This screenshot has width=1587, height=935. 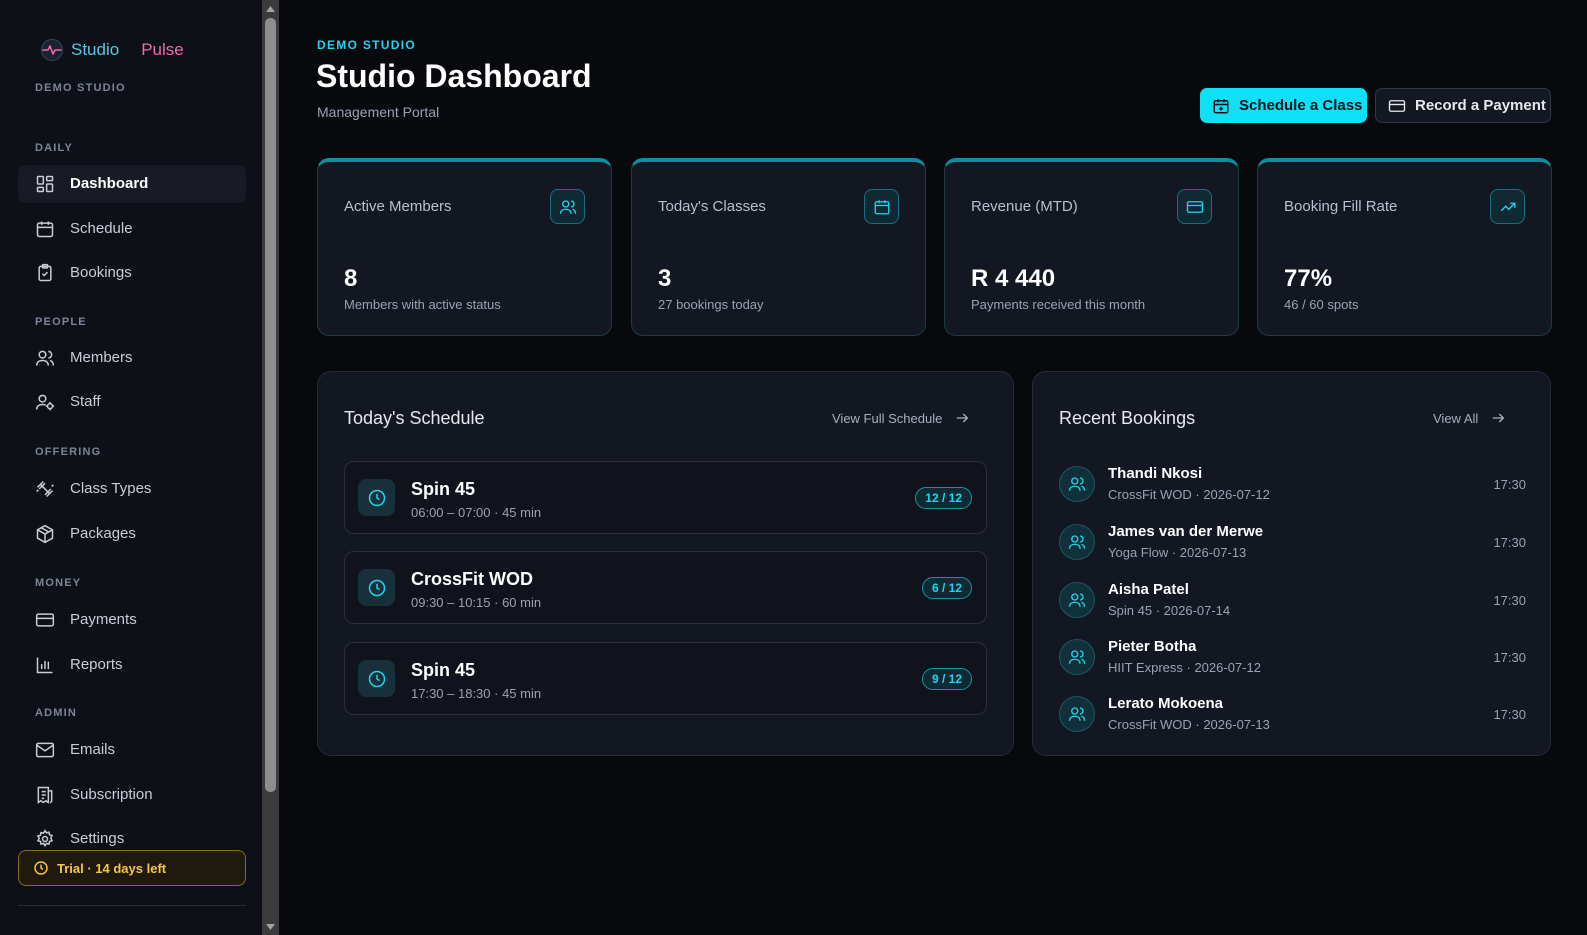 What do you see at coordinates (366, 45) in the screenshot?
I see `studio-eyebrow: DEMO STUDIO` at bounding box center [366, 45].